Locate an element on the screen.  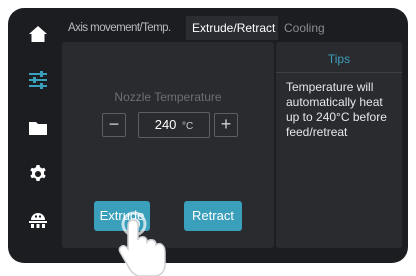
temperature-unit: °C is located at coordinates (188, 126).